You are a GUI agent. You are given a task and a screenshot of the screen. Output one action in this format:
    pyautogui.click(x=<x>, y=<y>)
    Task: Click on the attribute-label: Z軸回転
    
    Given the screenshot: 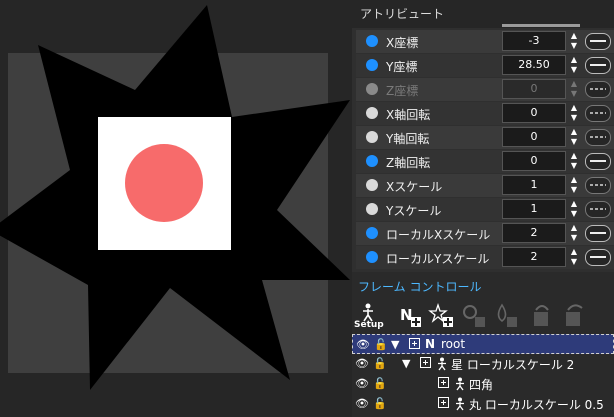 What is the action you would take?
    pyautogui.click(x=408, y=163)
    